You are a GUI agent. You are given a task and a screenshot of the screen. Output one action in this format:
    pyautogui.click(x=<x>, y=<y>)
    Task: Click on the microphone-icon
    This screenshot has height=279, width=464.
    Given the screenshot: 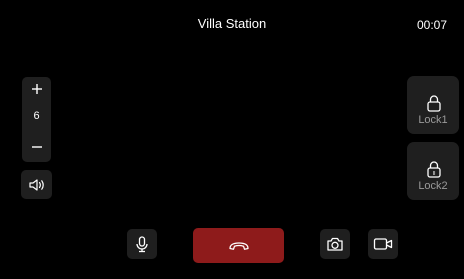 What is the action you would take?
    pyautogui.click(x=142, y=243)
    